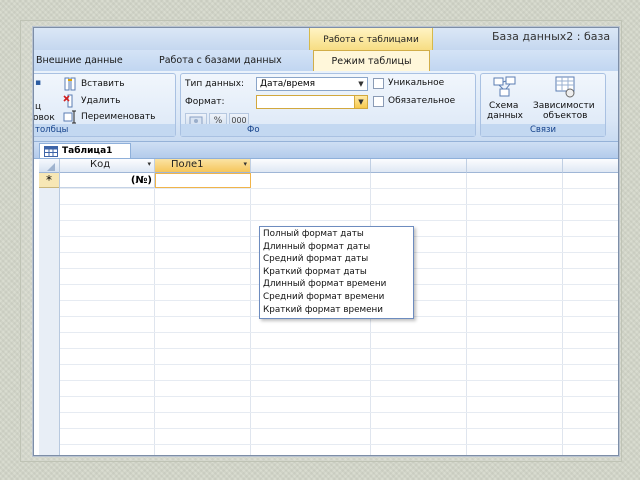 The image size is (640, 480). What do you see at coordinates (336, 284) in the screenshot?
I see `format-option: Длинный формат времени` at bounding box center [336, 284].